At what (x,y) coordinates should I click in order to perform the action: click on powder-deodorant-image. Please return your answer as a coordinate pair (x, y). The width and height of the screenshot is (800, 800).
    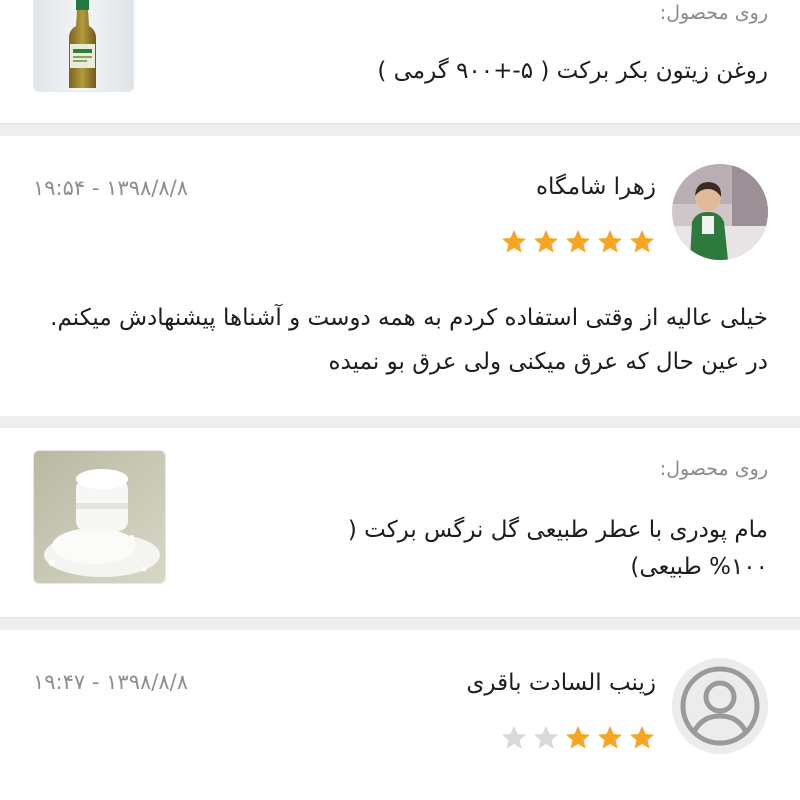
    Looking at the image, I should click on (99, 517).